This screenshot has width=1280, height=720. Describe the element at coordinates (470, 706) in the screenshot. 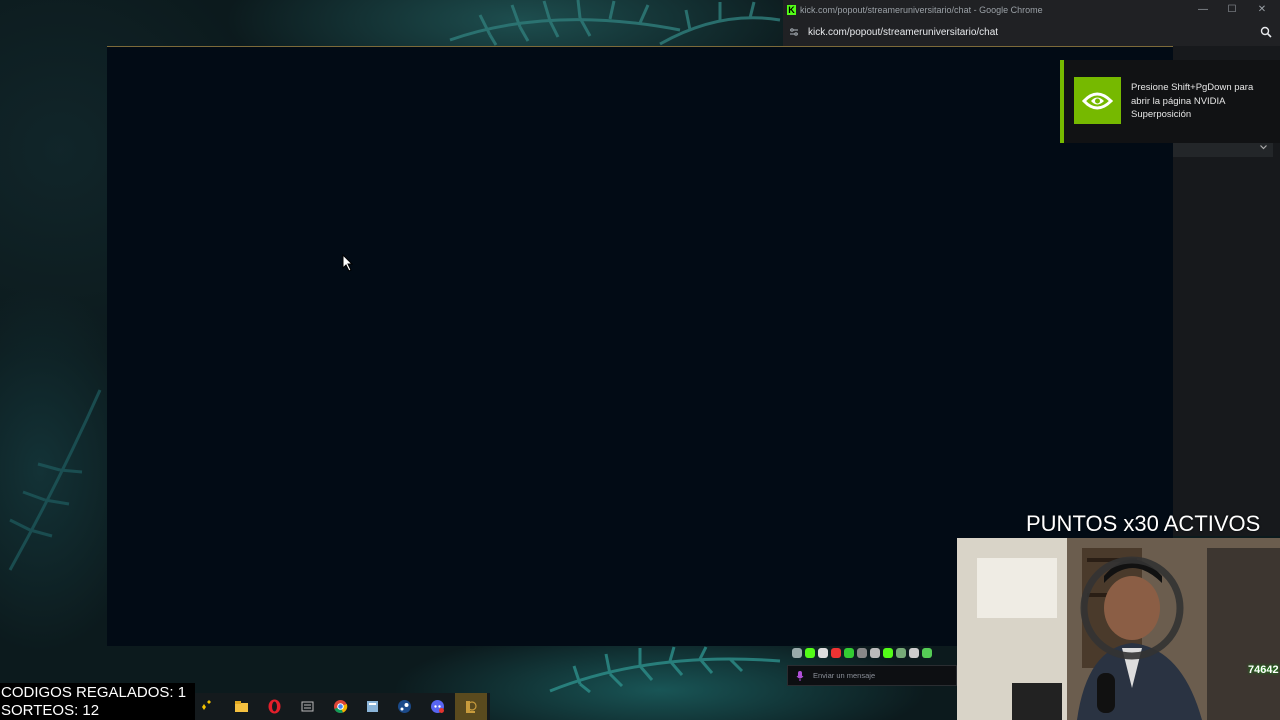

I see `league-of-legends-icon` at that location.